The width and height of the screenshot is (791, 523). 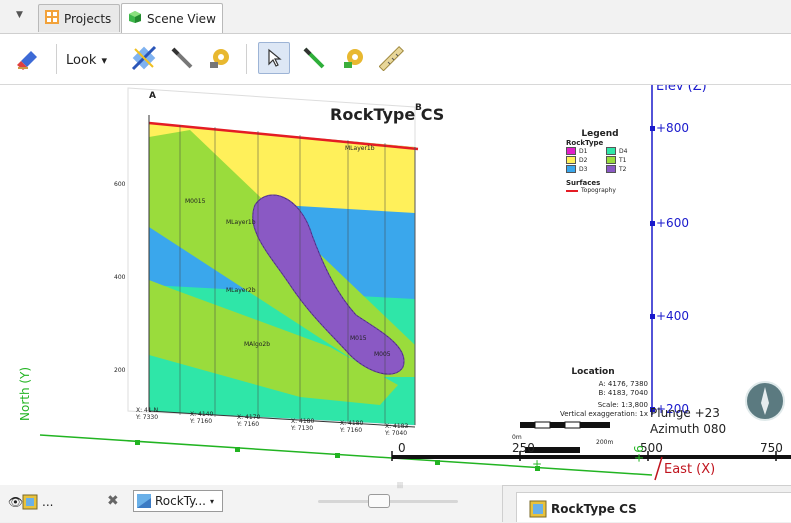 I want to click on splitter-grip: |||, so click(x=400, y=485).